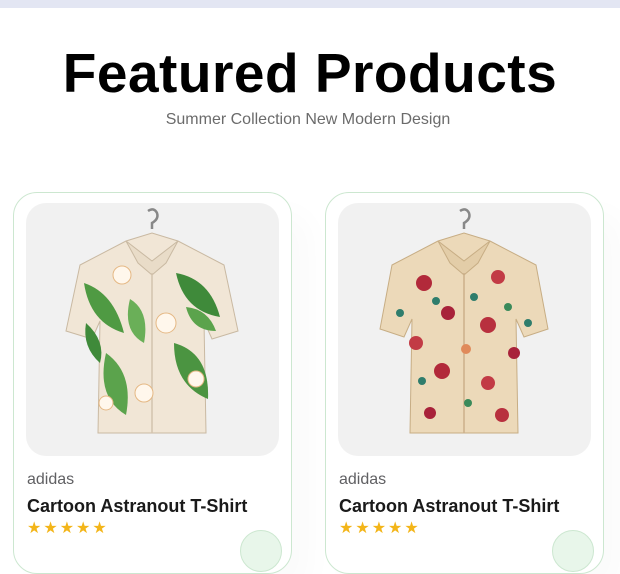 The image size is (620, 574). What do you see at coordinates (152, 321) in the screenshot?
I see `tropical-leaf-print-shirt-icon` at bounding box center [152, 321].